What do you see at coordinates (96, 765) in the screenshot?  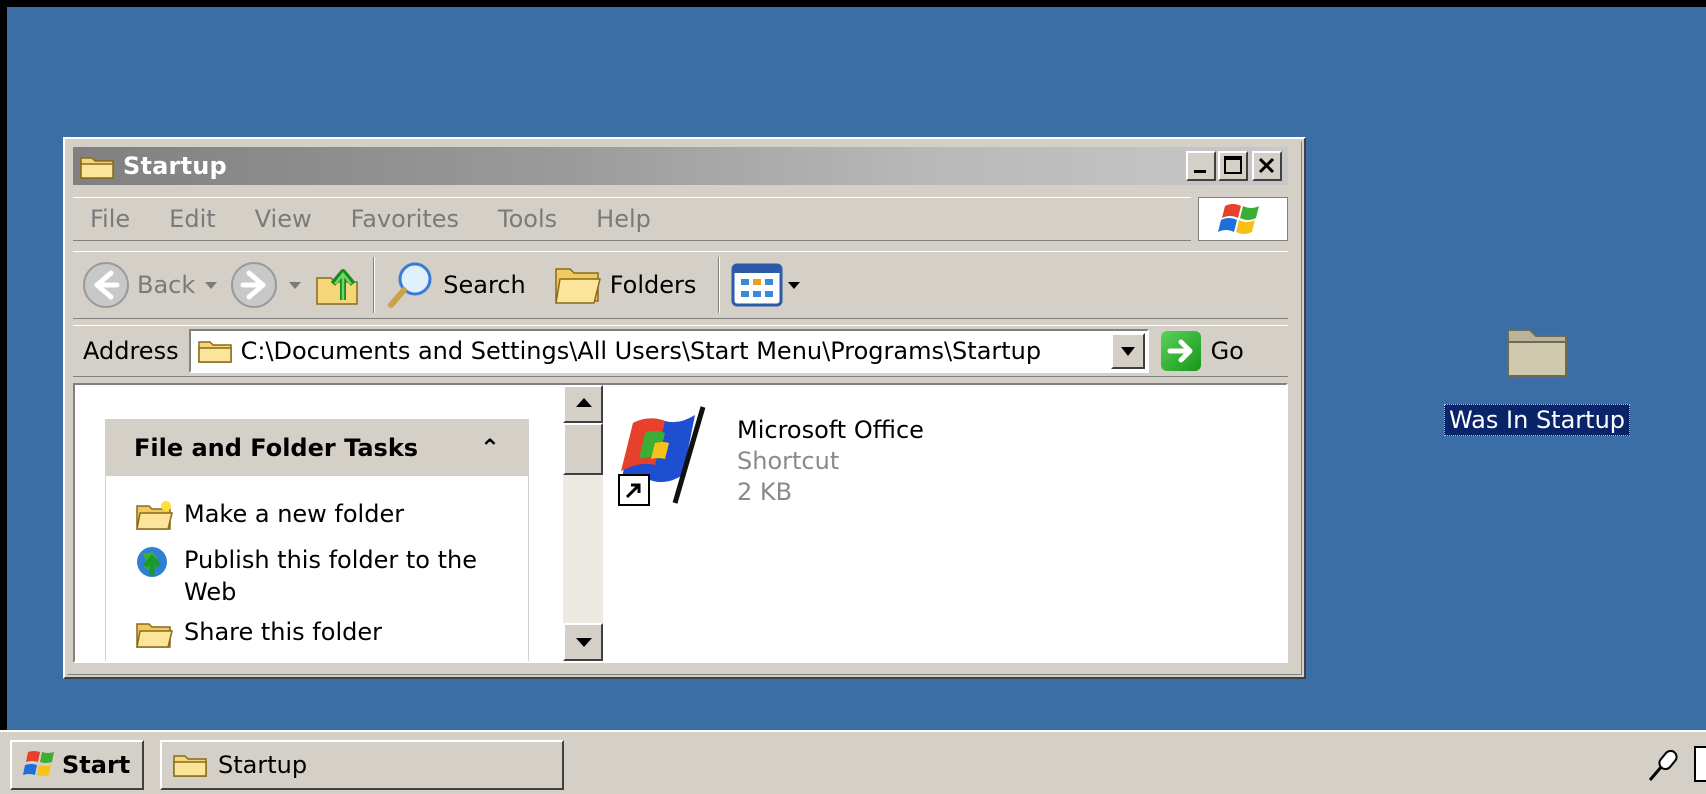 I see `start-label: Start` at bounding box center [96, 765].